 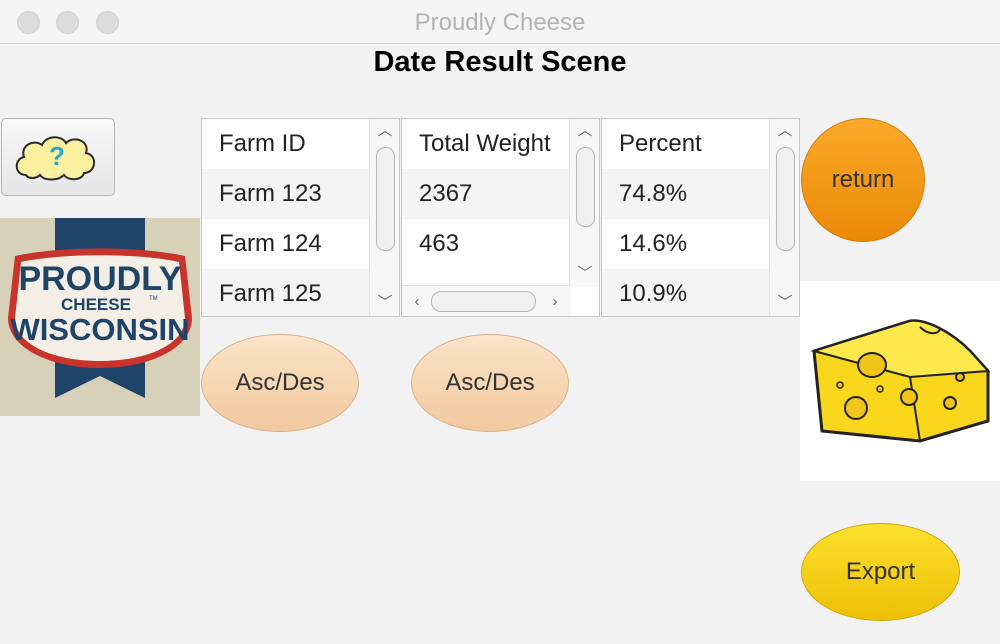 I want to click on percent-list: Percent 74.8% 14.6% 10.9% ︿ ﹀, so click(x=700, y=217).